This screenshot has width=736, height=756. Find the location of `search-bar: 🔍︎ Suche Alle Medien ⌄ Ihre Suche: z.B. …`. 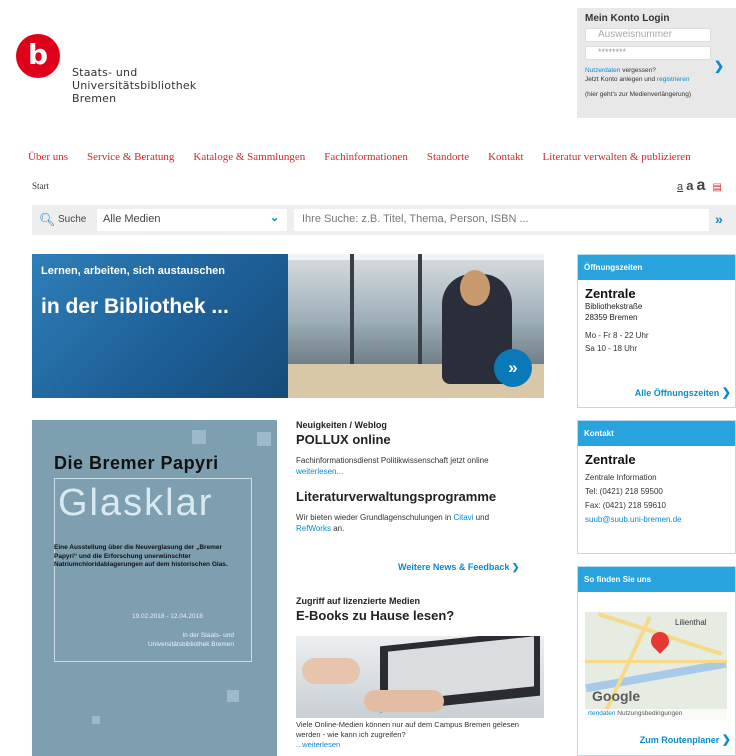

search-bar: 🔍︎ Suche Alle Medien ⌄ Ihre Suche: z.B. … is located at coordinates (384, 220).